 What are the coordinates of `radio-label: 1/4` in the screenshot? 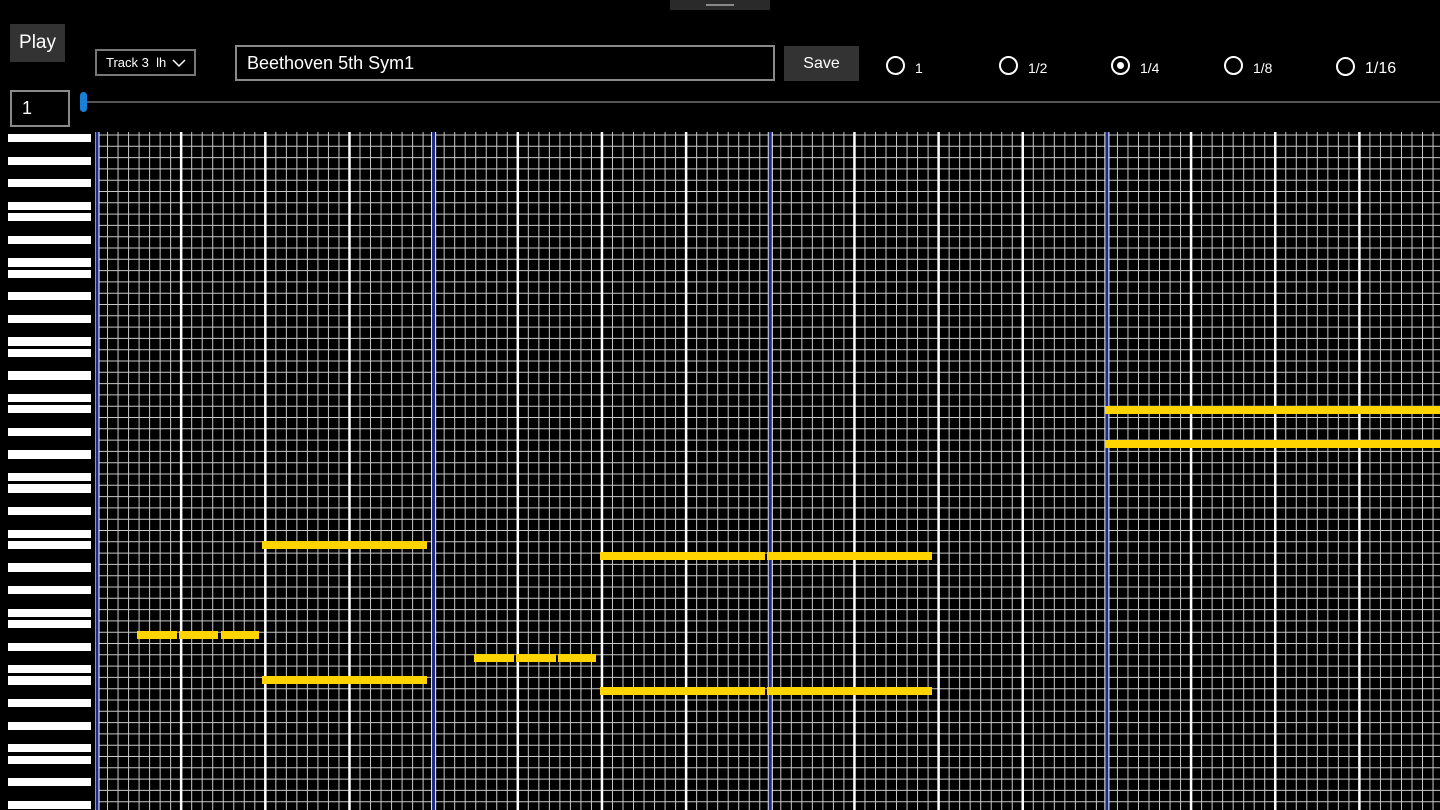 It's located at (1150, 68).